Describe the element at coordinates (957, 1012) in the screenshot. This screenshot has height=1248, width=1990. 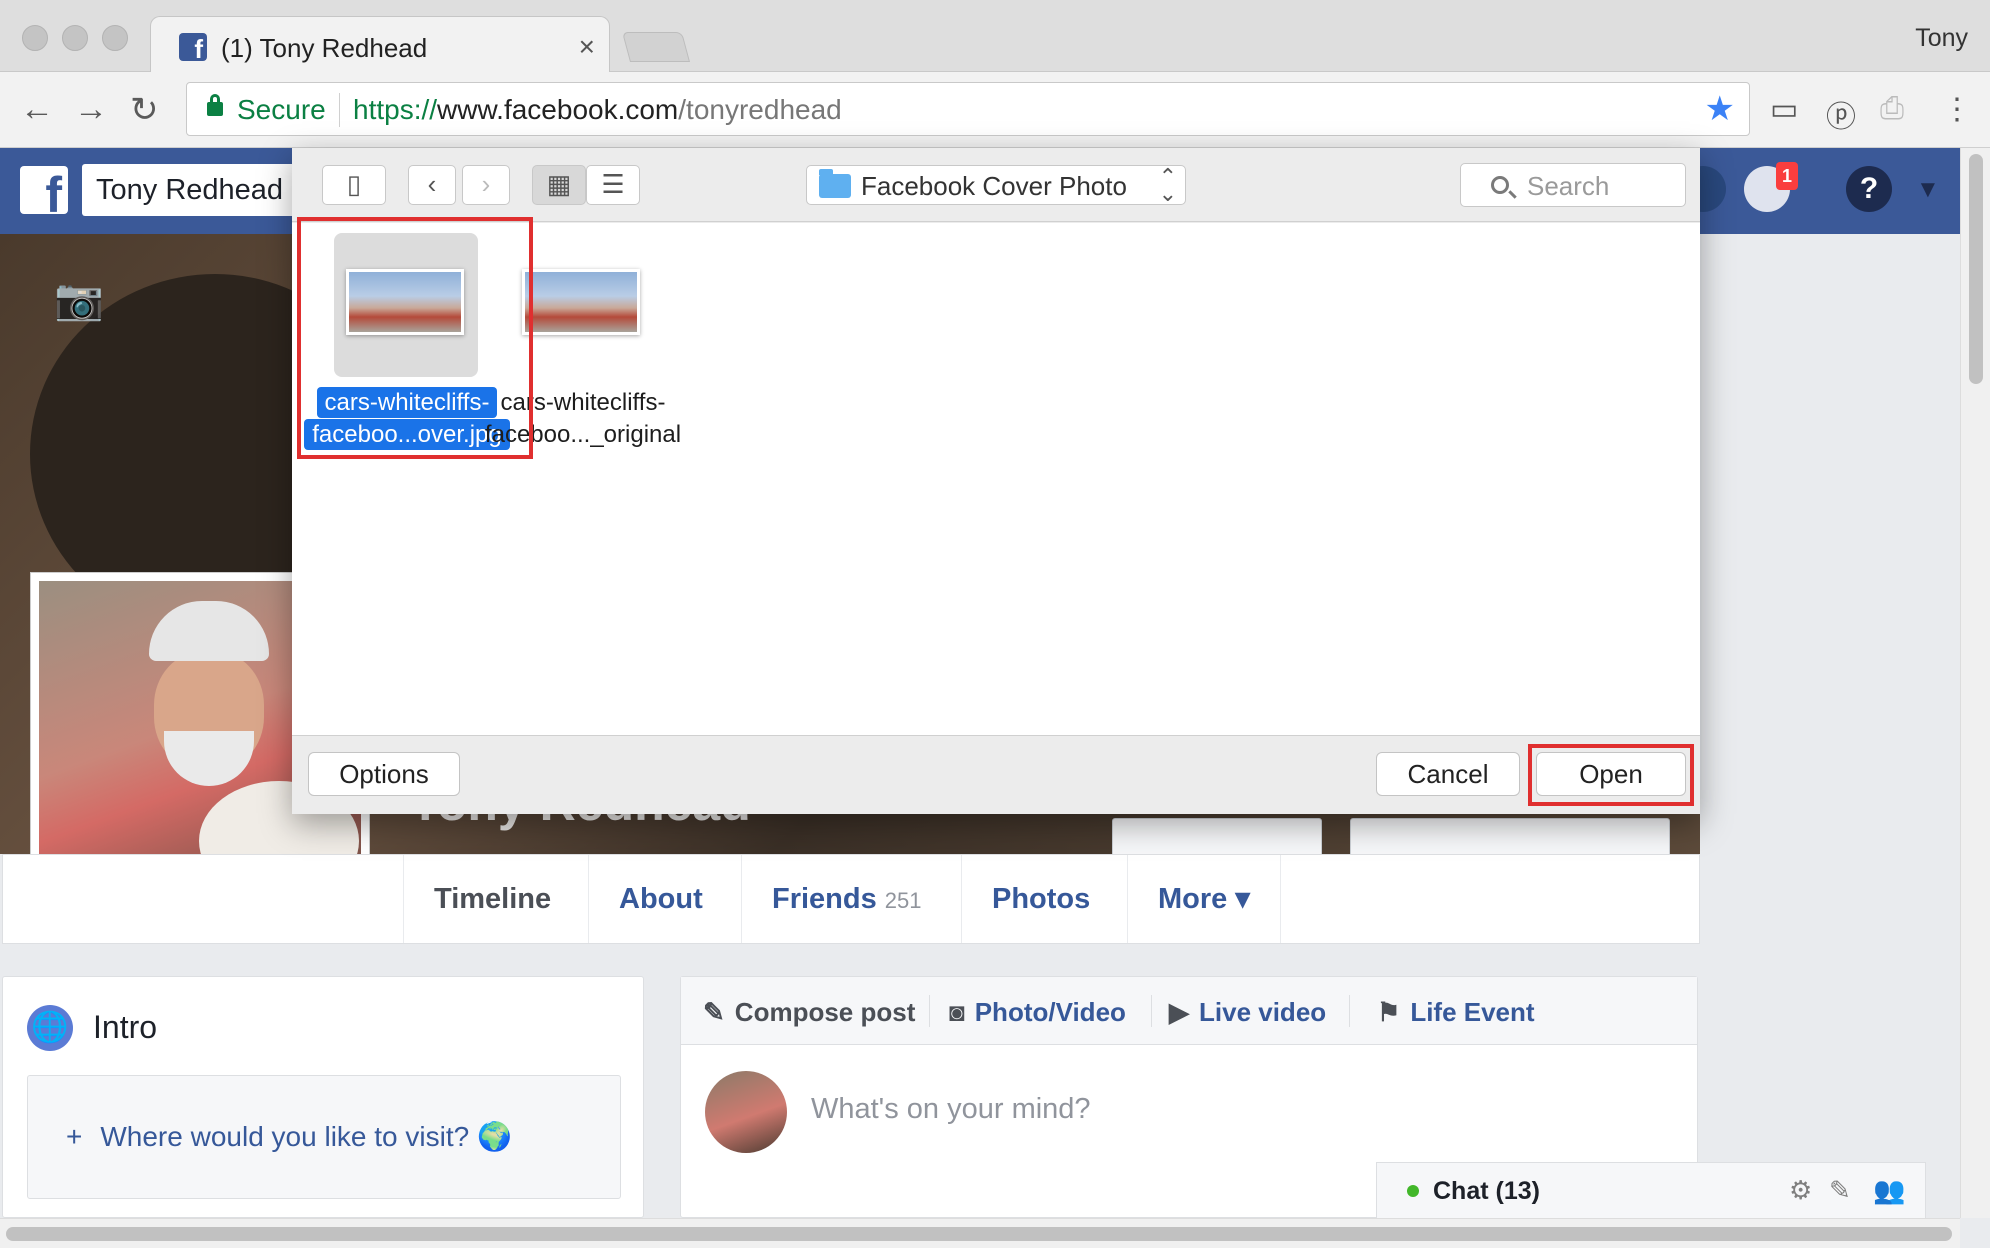
I see `camera-icon: ◙` at that location.